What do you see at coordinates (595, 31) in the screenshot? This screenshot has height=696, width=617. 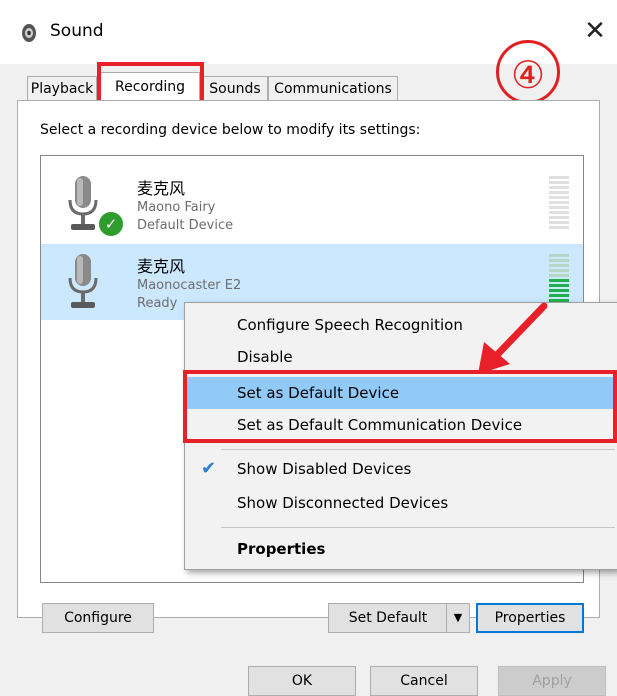 I see `close-button: ✕` at bounding box center [595, 31].